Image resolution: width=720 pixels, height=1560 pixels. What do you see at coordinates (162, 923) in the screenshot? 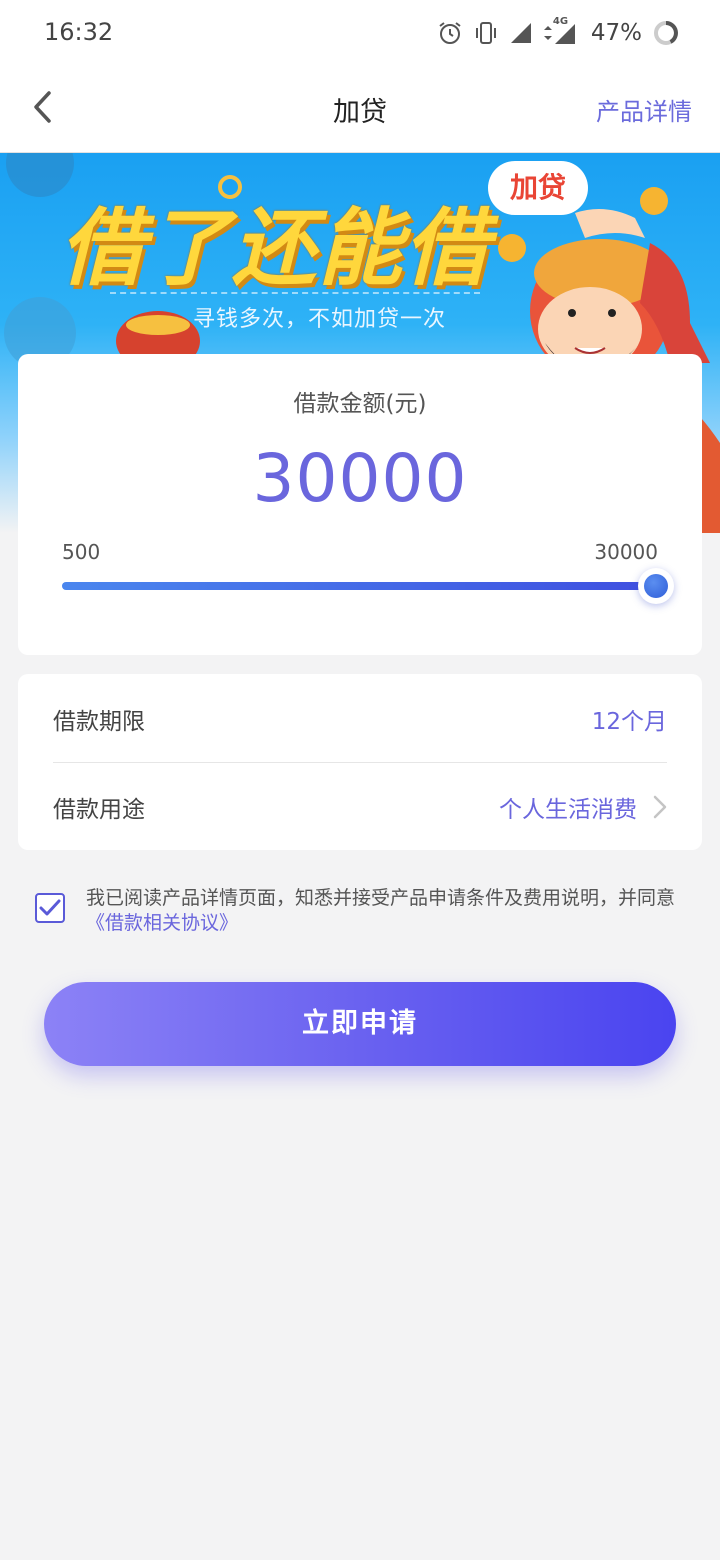
I see `agreement-link: 《借款相关协议》` at bounding box center [162, 923].